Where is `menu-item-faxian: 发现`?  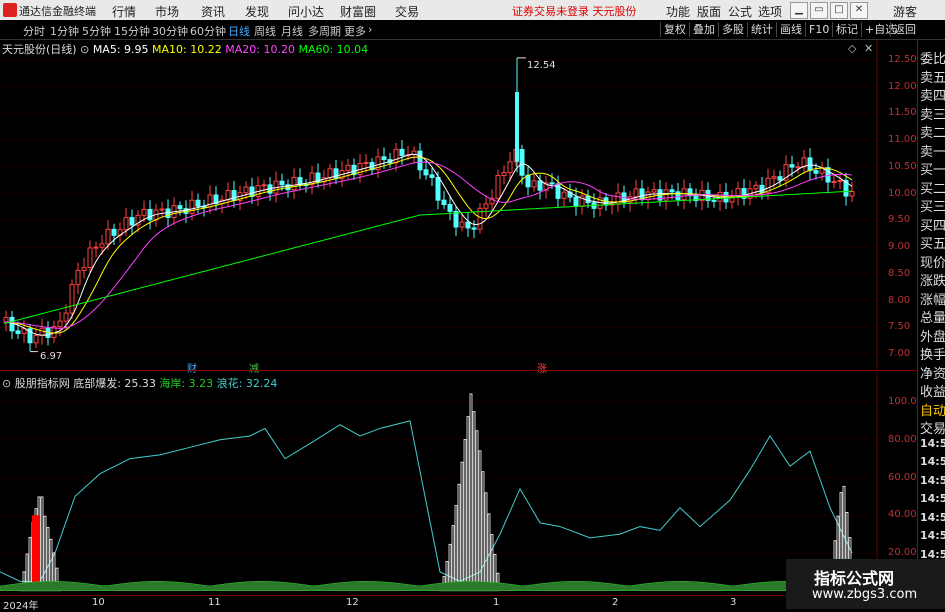 menu-item-faxian: 发现 is located at coordinates (257, 11).